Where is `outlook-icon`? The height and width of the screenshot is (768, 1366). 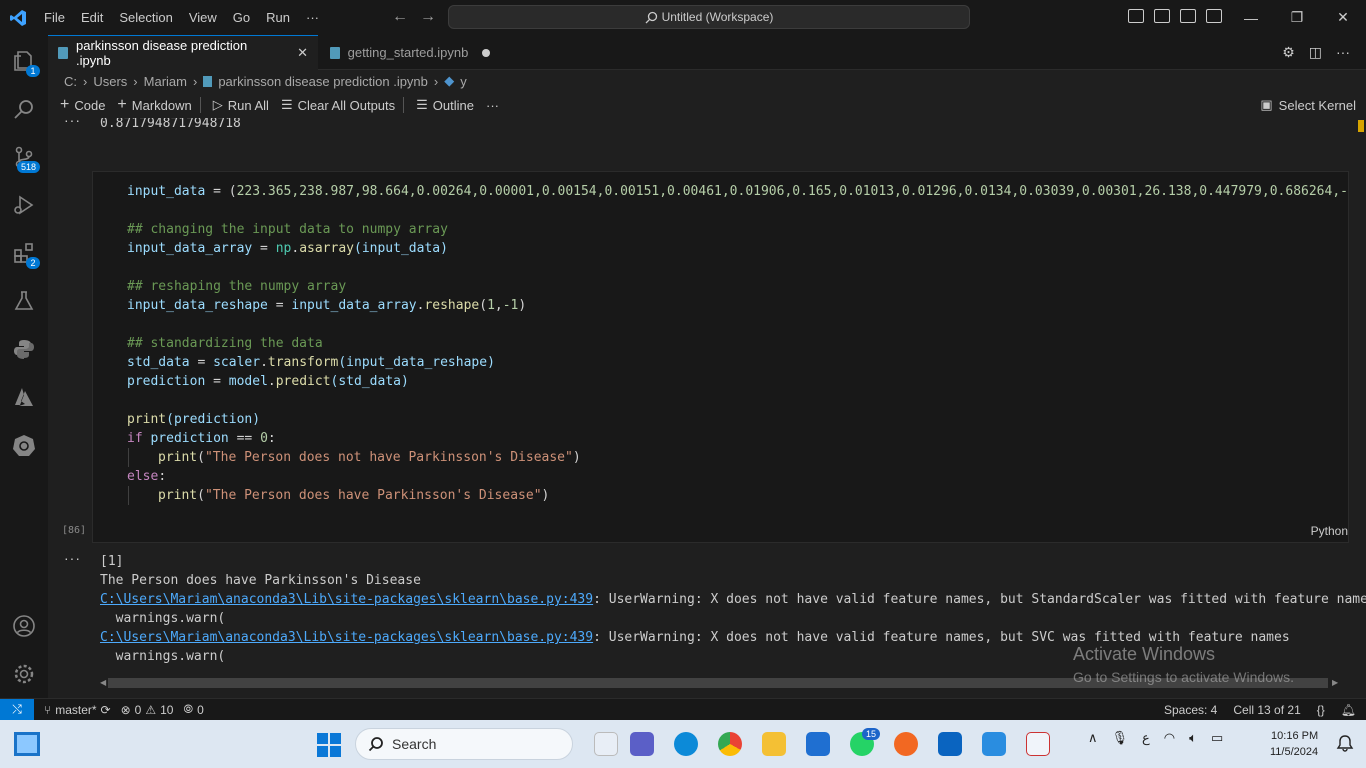
outlook-icon is located at coordinates (950, 744).